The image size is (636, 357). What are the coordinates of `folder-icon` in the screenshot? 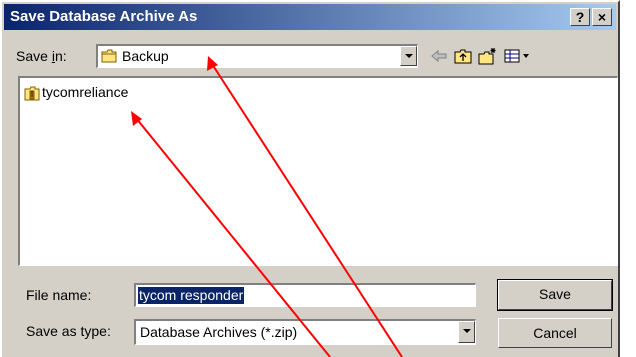 It's located at (109, 56).